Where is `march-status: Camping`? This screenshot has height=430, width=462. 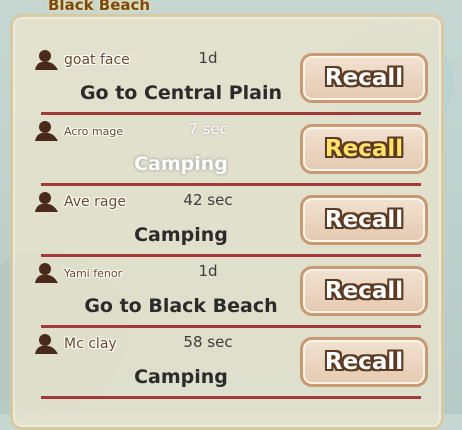 march-status: Camping is located at coordinates (181, 377).